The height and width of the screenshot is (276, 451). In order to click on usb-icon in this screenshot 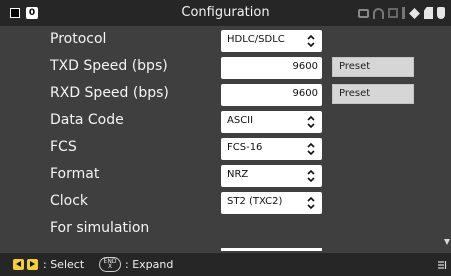, I will do `click(403, 13)`.